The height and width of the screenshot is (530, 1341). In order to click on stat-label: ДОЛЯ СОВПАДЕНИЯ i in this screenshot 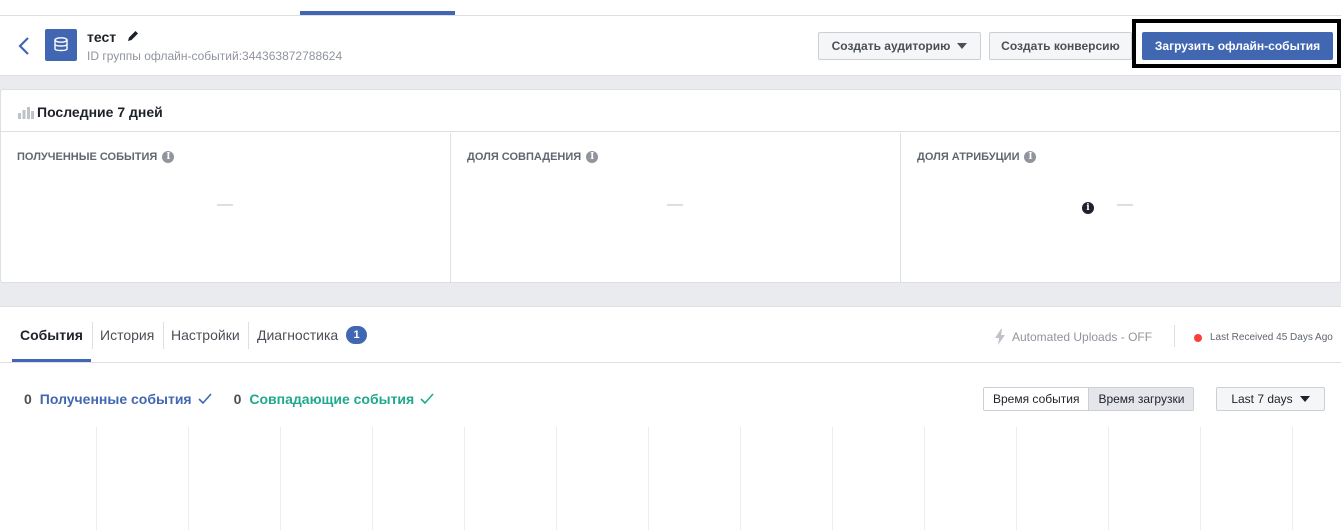, I will do `click(533, 157)`.